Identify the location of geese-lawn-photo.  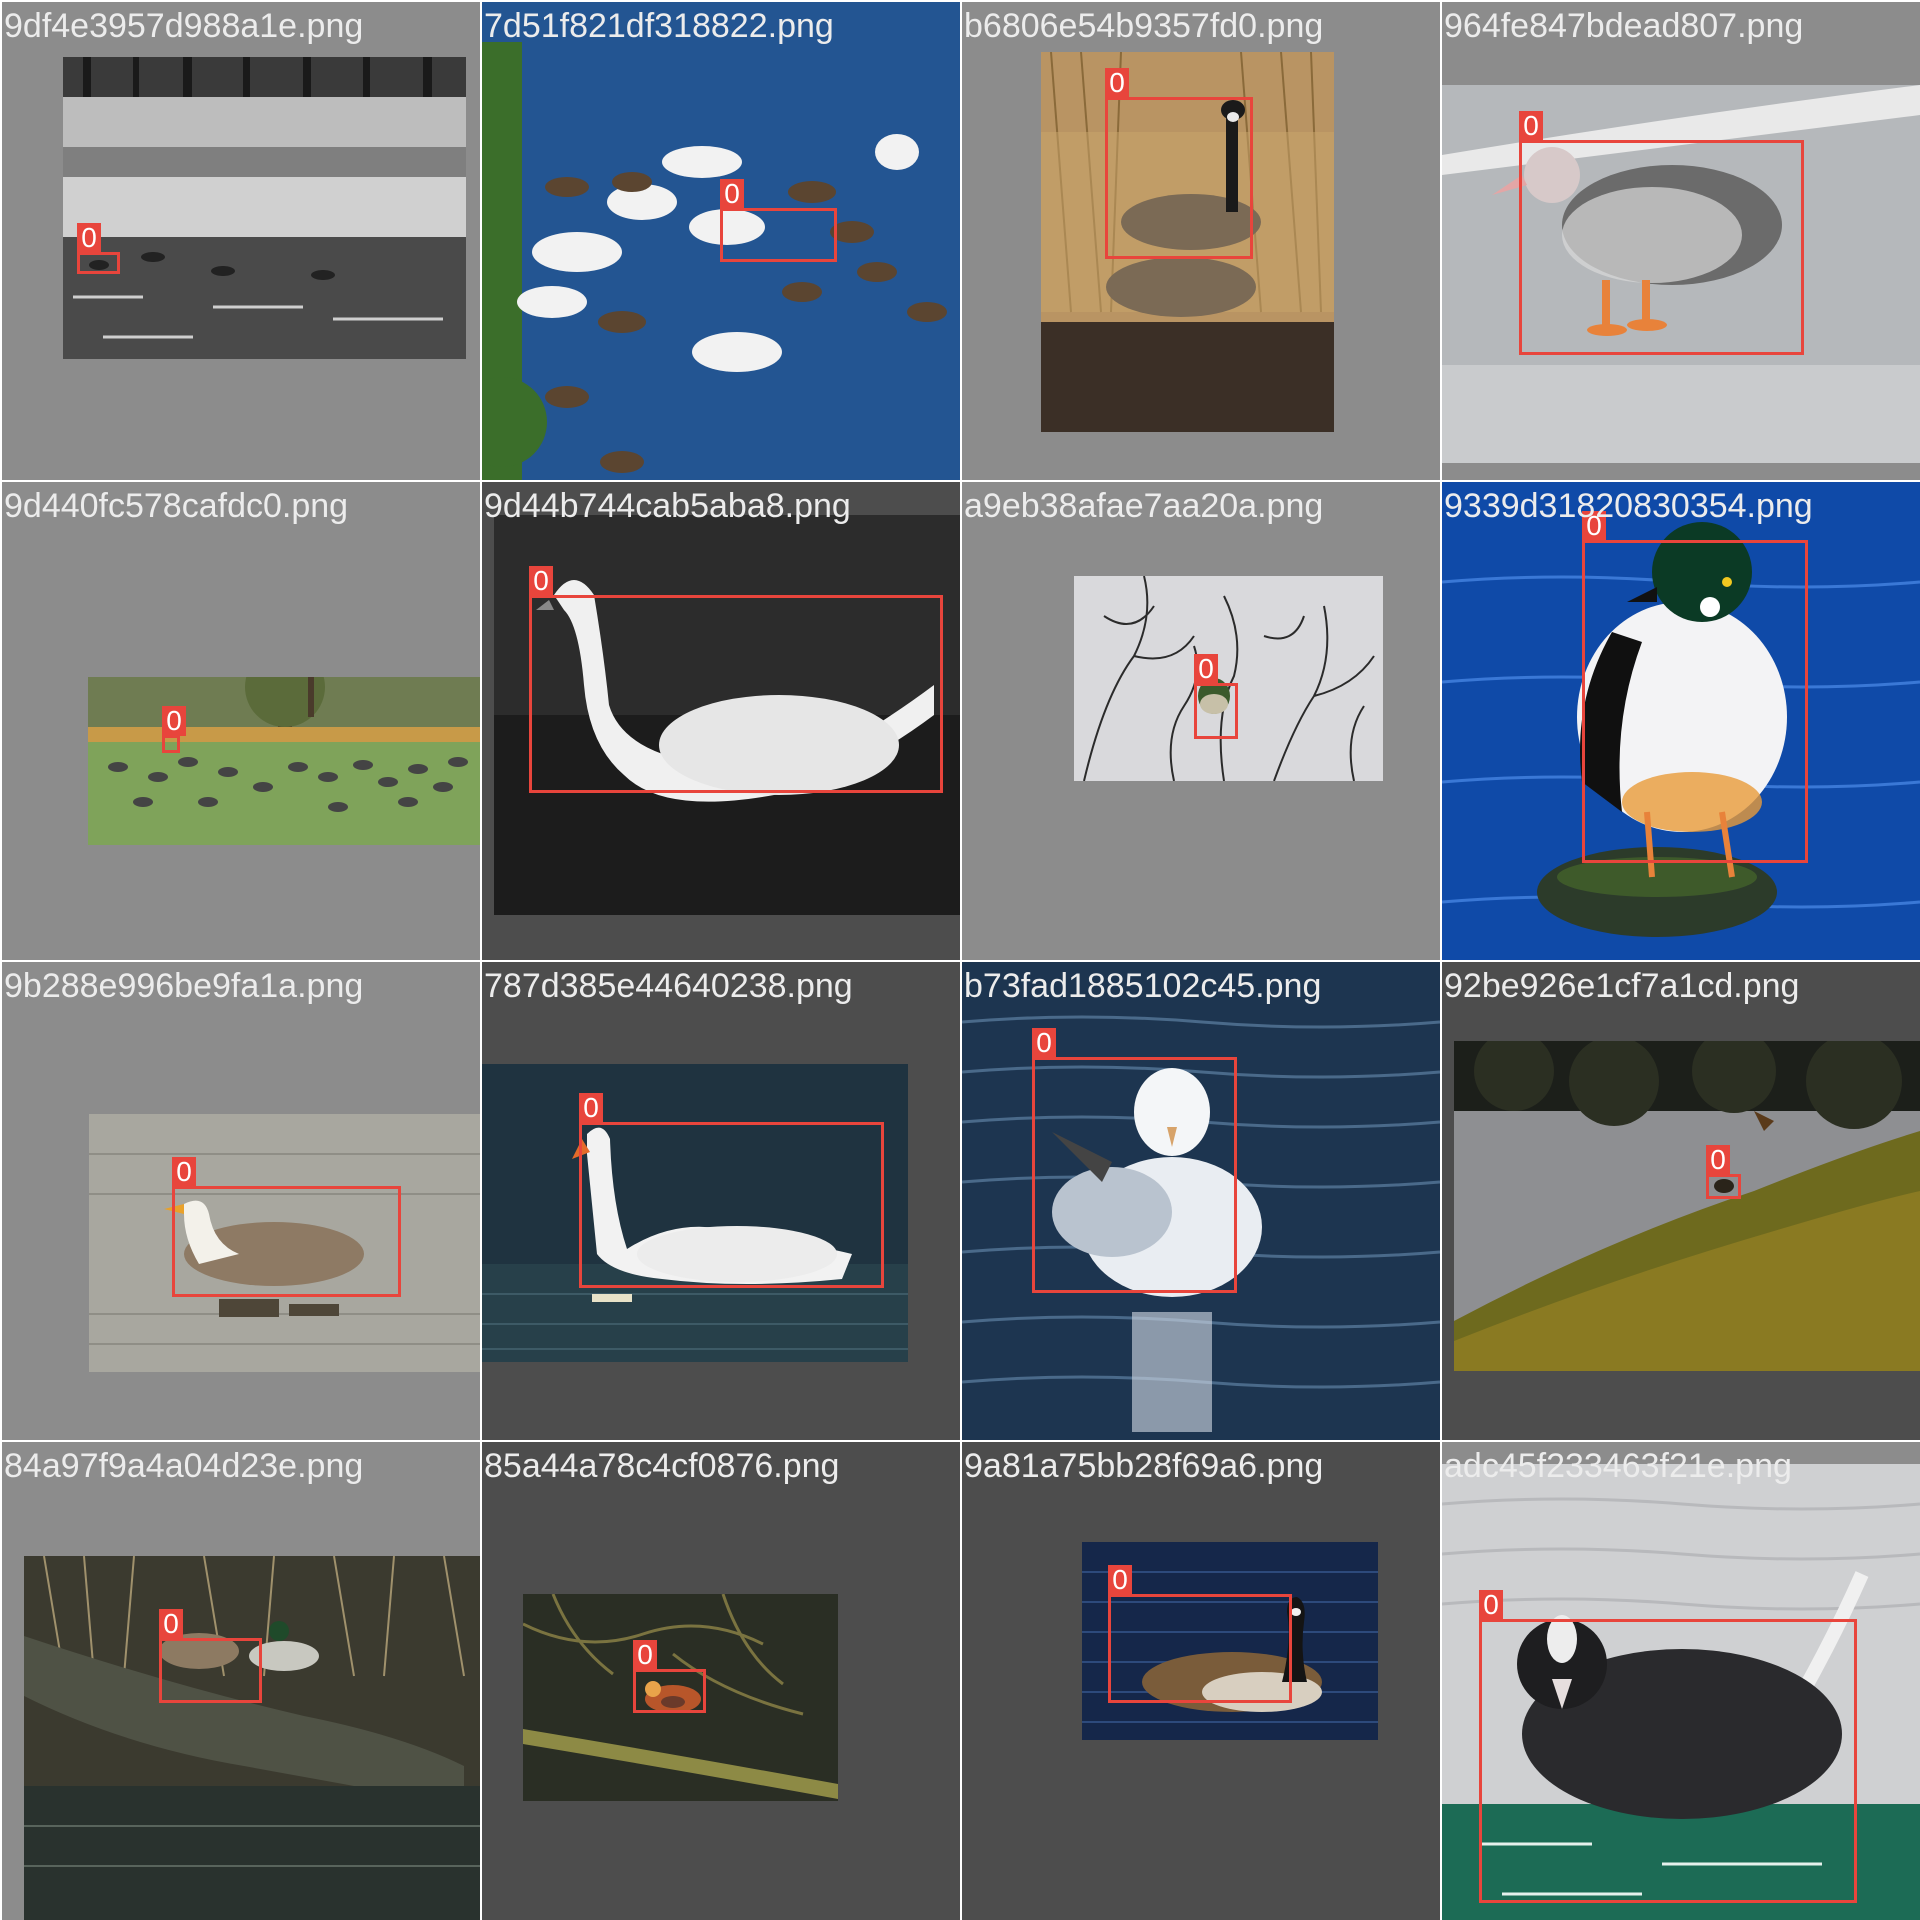
(284, 761).